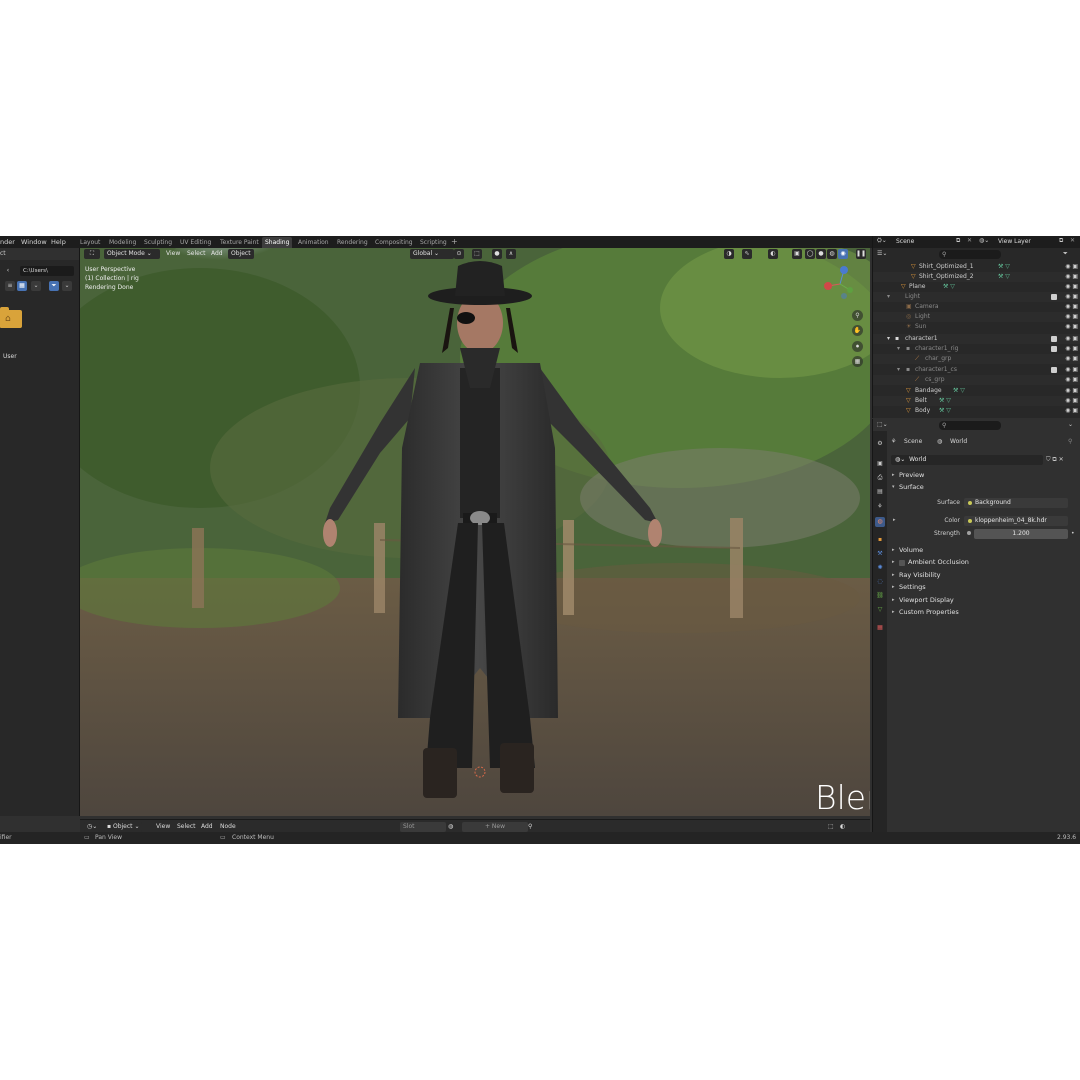 The image size is (1080, 1080). Describe the element at coordinates (882, 424) in the screenshot. I see `editor-type-icon: ⬚⌄` at that location.